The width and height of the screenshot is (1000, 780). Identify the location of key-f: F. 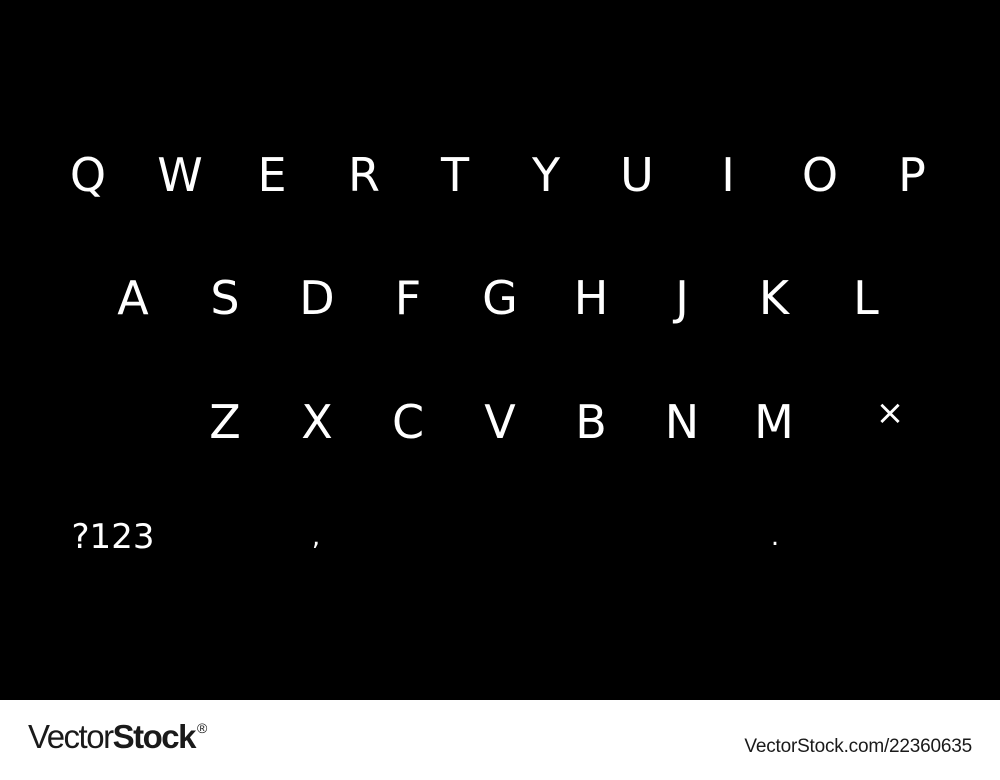
(408, 298).